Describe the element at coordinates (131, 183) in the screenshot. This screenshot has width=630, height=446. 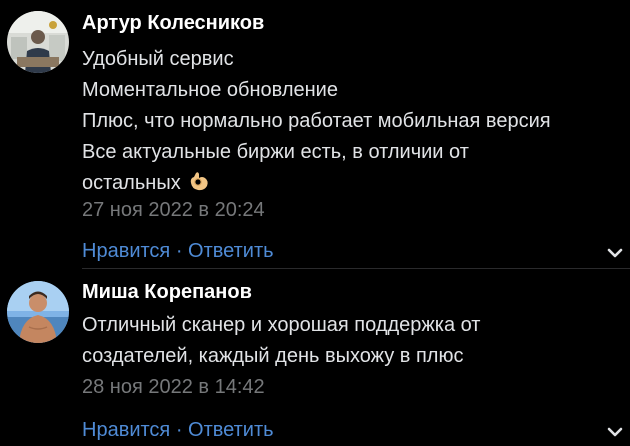
I see `comment-text-line: остальных` at that location.